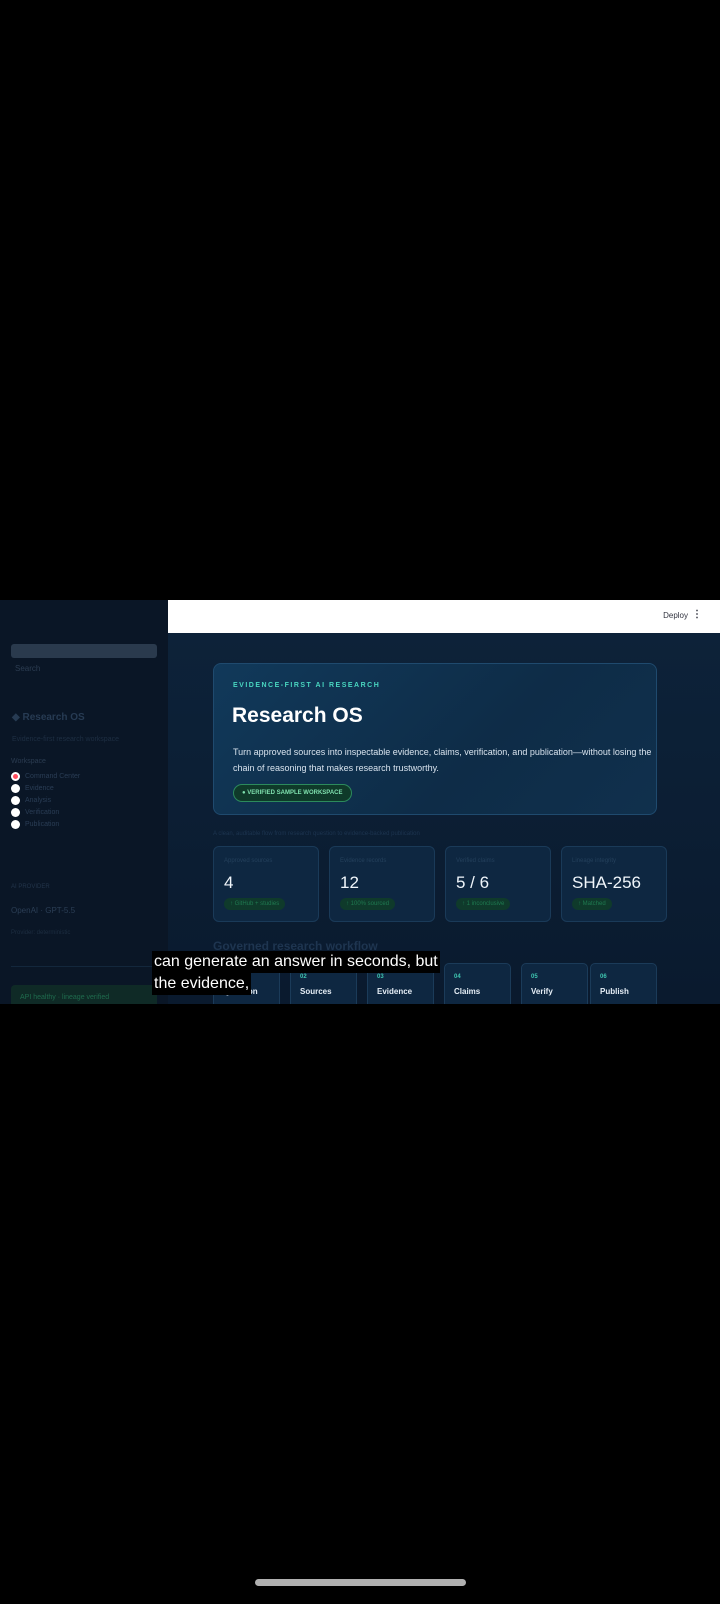 The width and height of the screenshot is (720, 1604). What do you see at coordinates (475, 861) in the screenshot?
I see `metric-label: Verified claims` at bounding box center [475, 861].